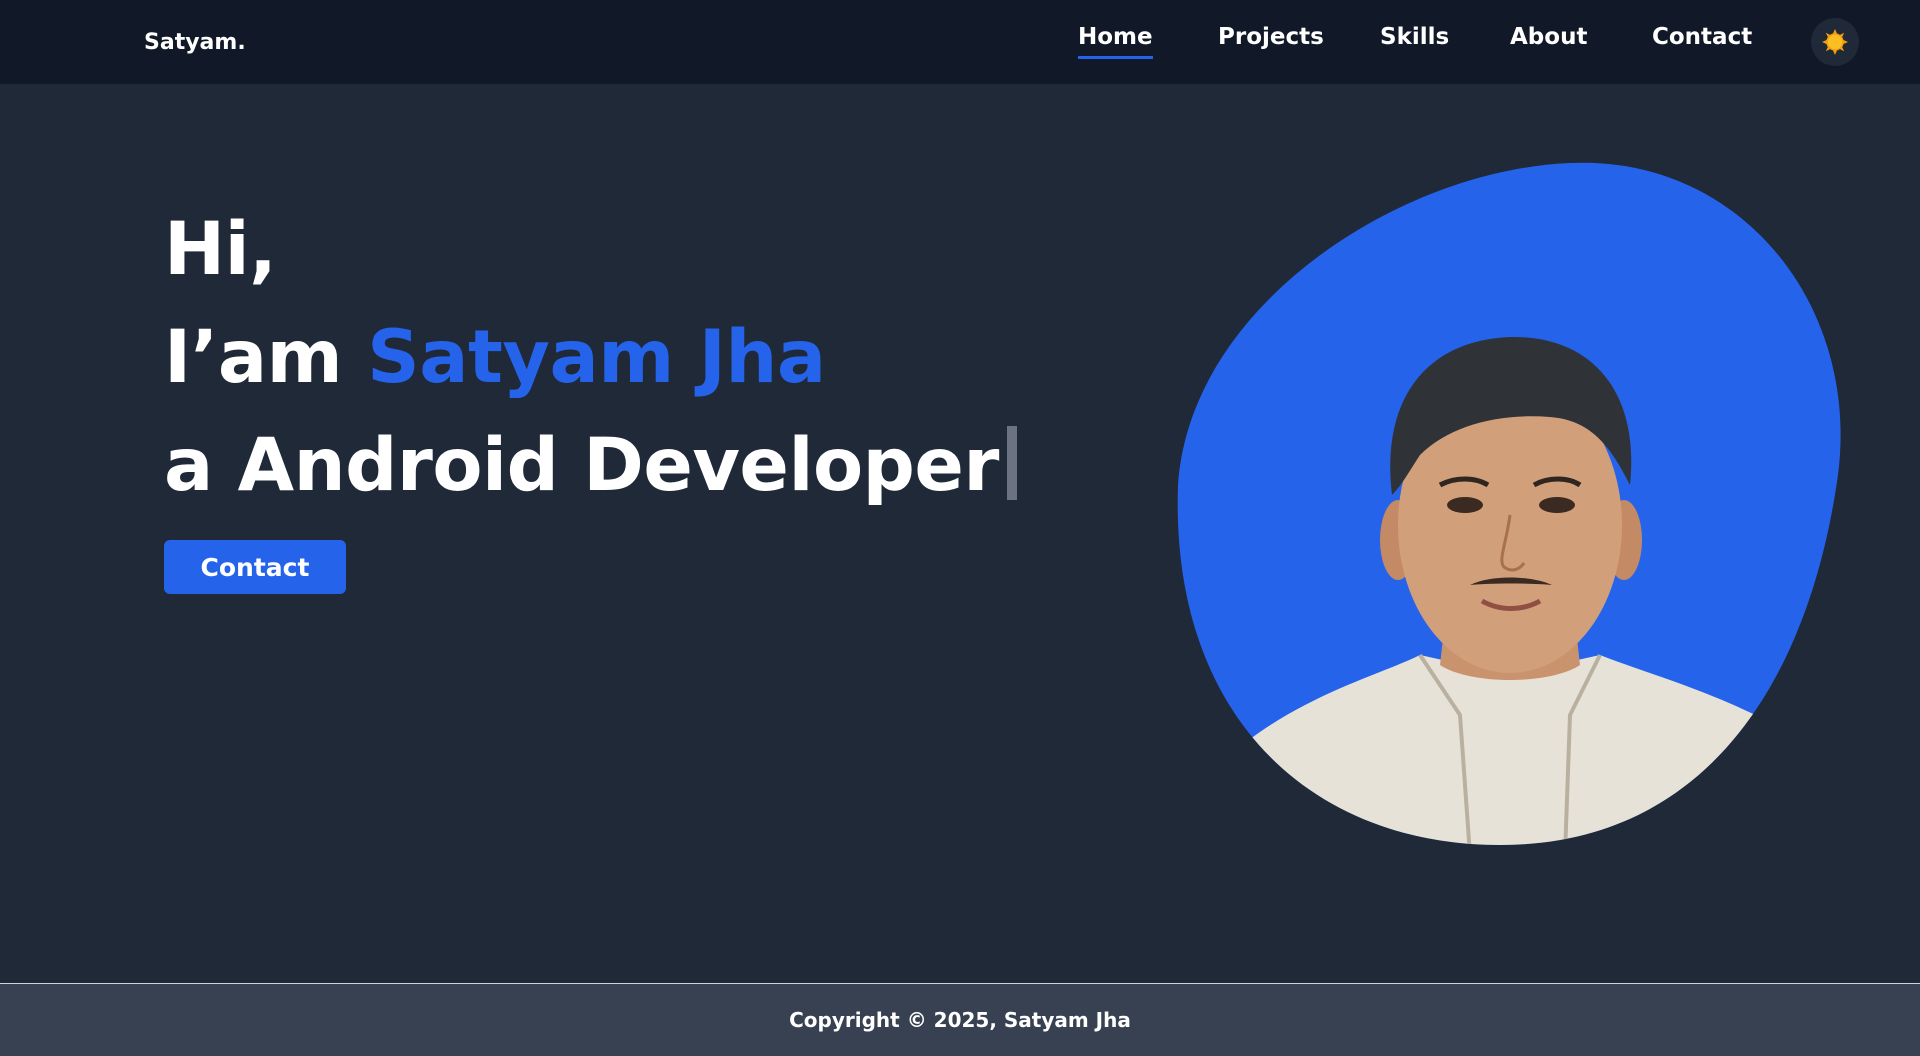  What do you see at coordinates (596, 357) in the screenshot?
I see `hero-name: Satyam Jha` at bounding box center [596, 357].